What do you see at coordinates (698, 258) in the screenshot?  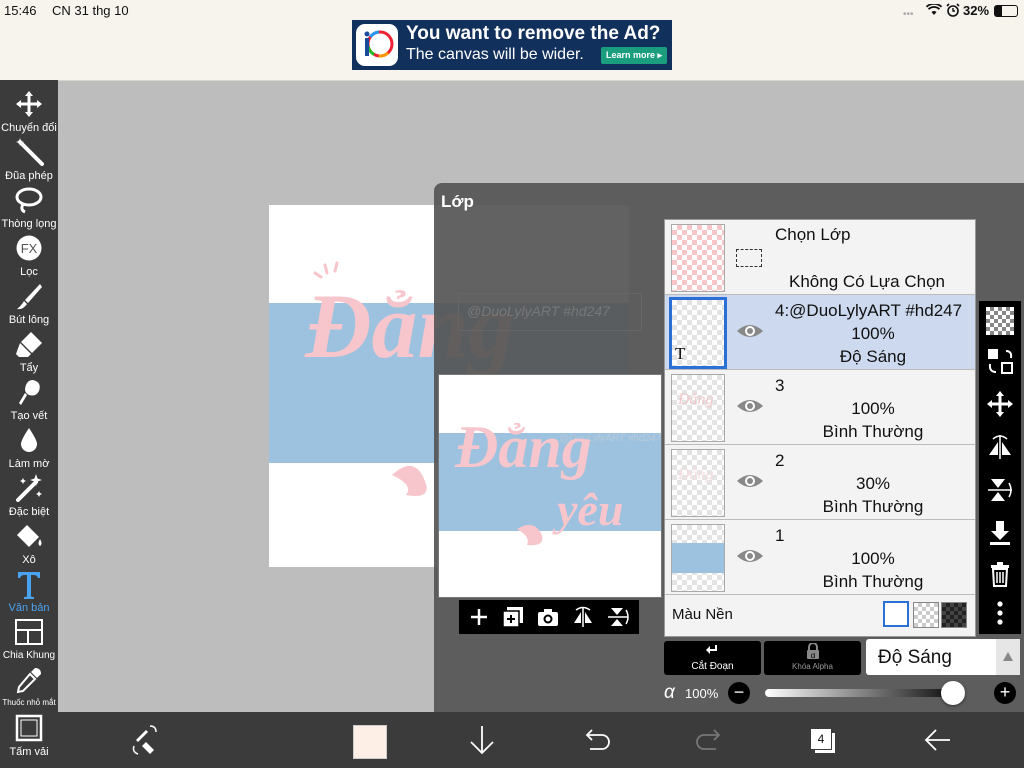 I see `selection-thumbnail` at bounding box center [698, 258].